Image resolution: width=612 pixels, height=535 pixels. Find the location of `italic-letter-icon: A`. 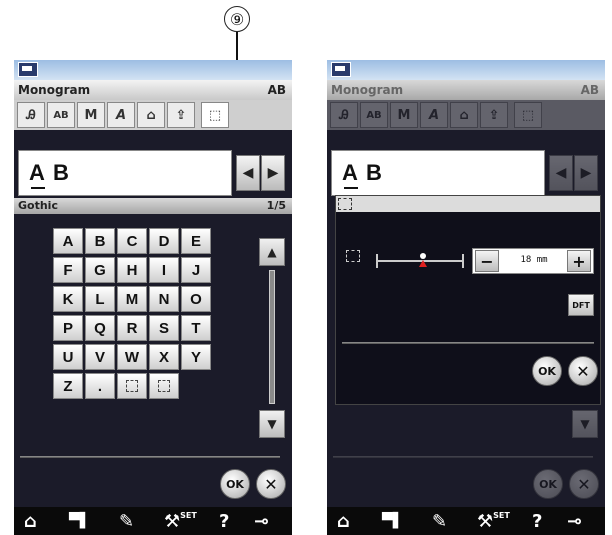

italic-letter-icon: A is located at coordinates (121, 115).